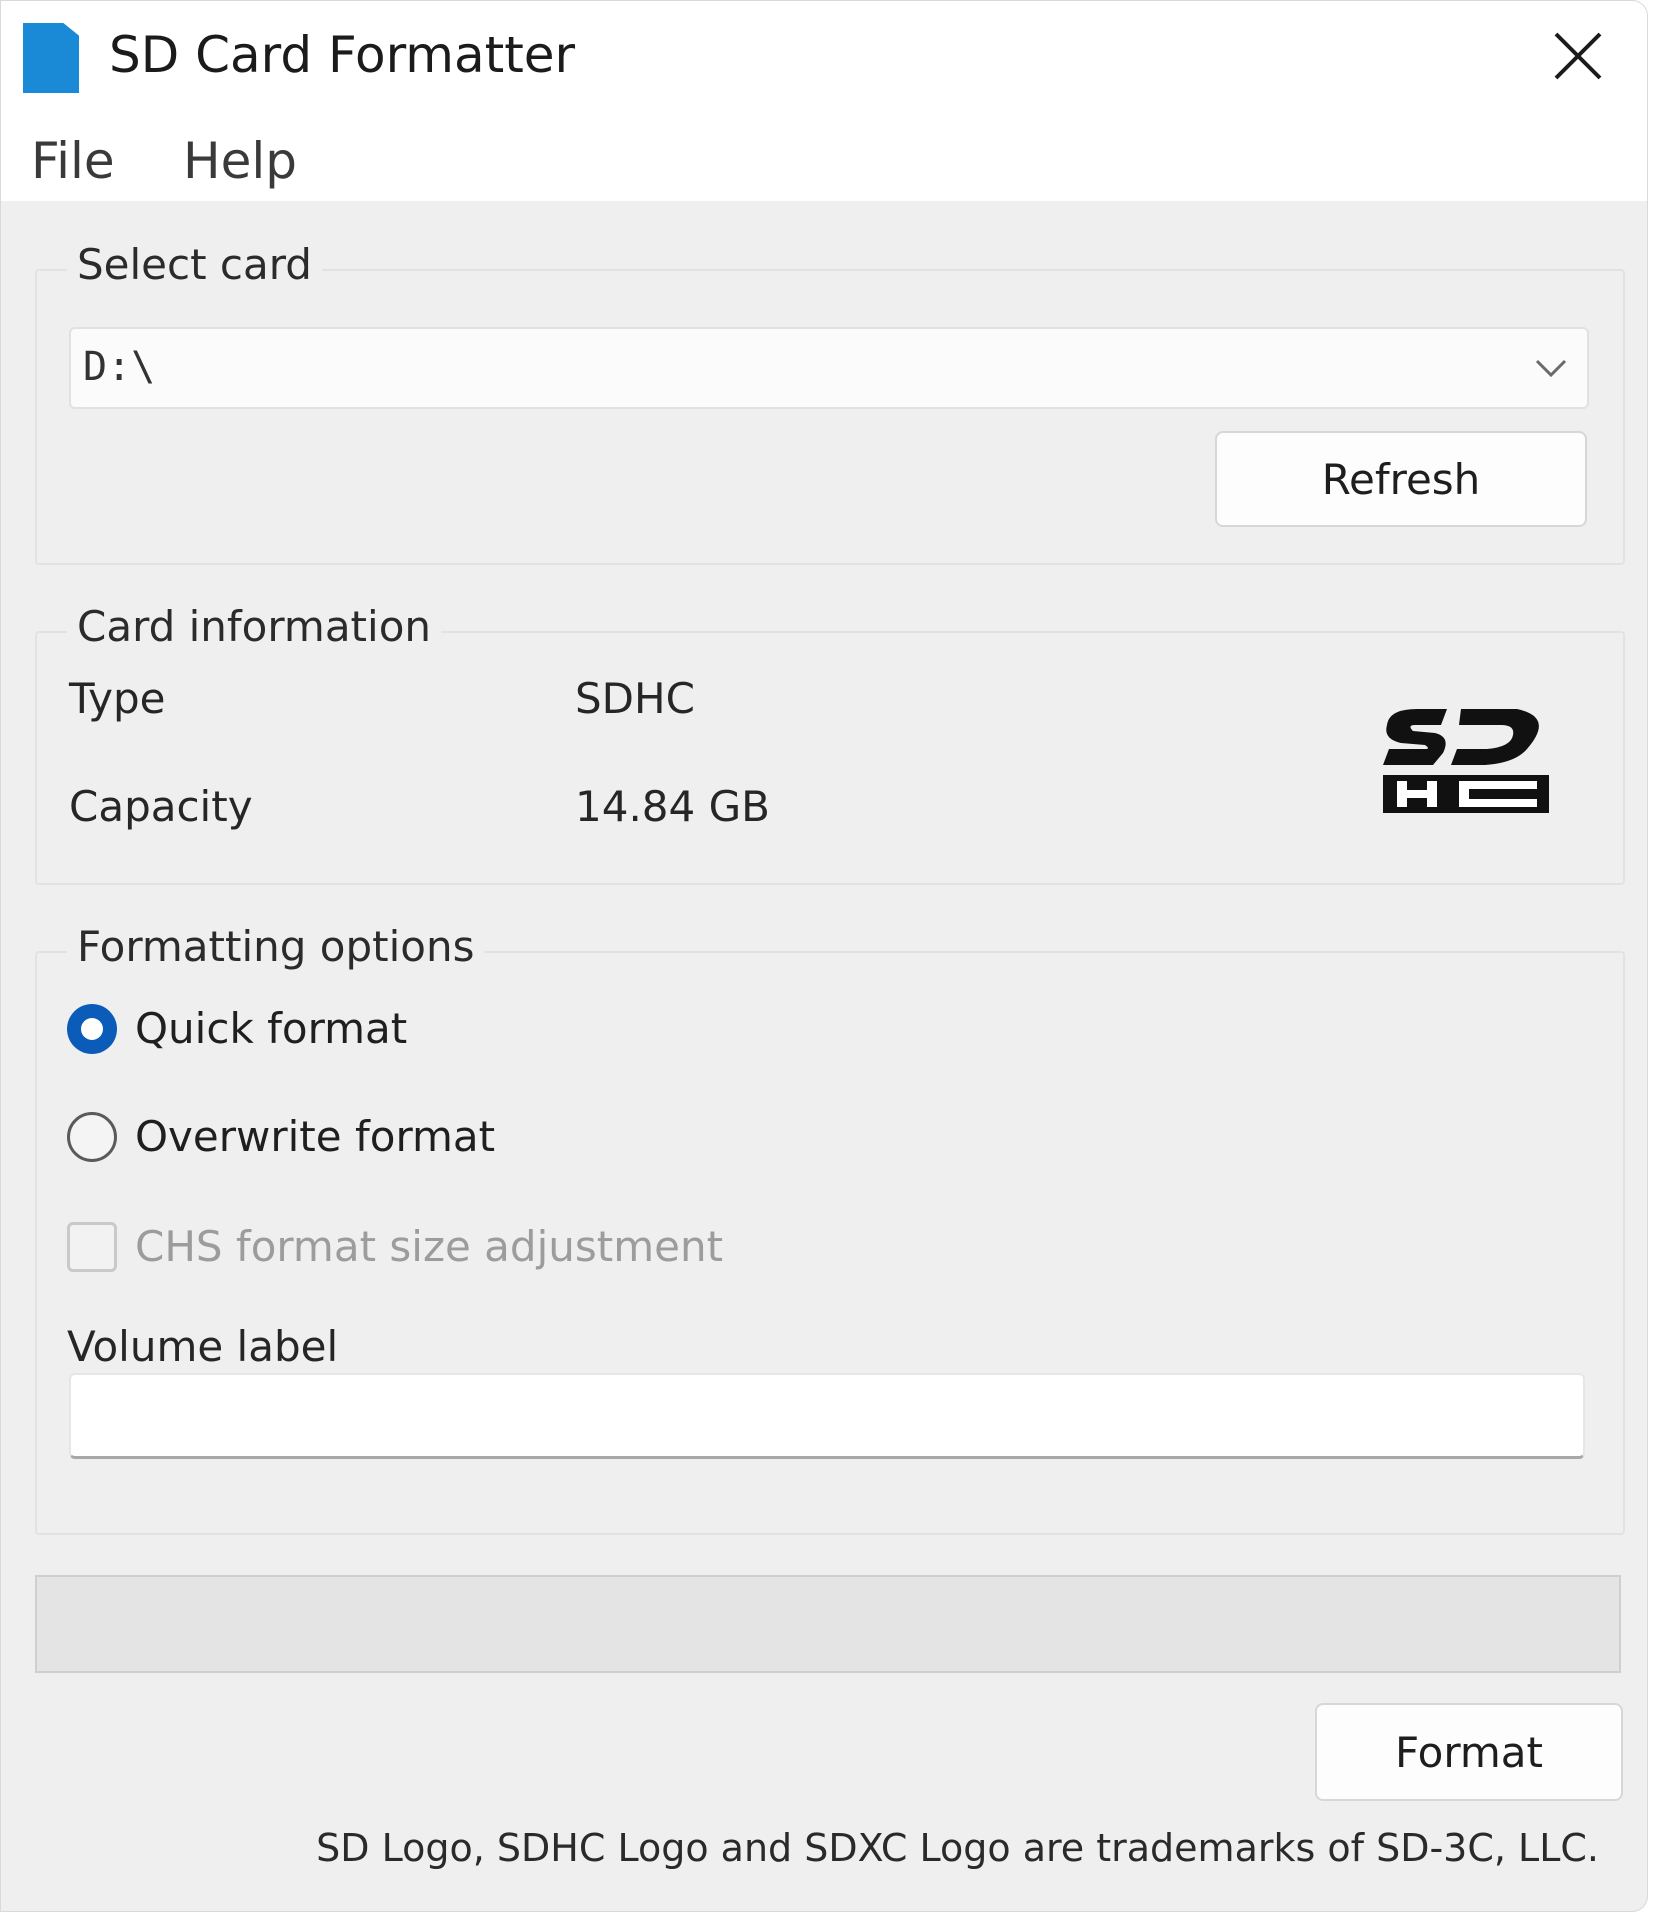 The image size is (1654, 1918). What do you see at coordinates (73, 161) in the screenshot?
I see `menu-file: File` at bounding box center [73, 161].